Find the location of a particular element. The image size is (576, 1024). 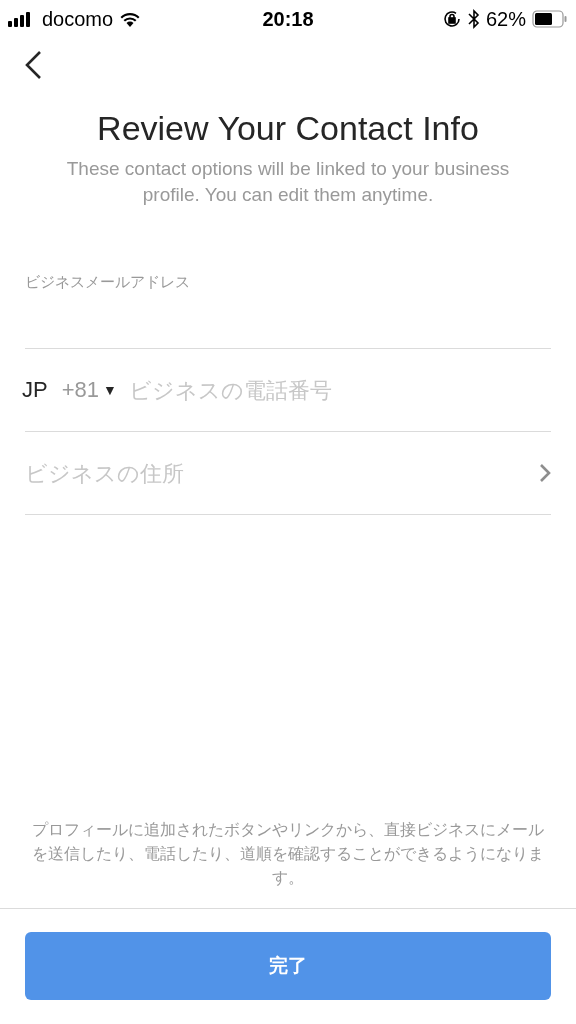

address-field: ビジネスの住所 is located at coordinates (288, 473).